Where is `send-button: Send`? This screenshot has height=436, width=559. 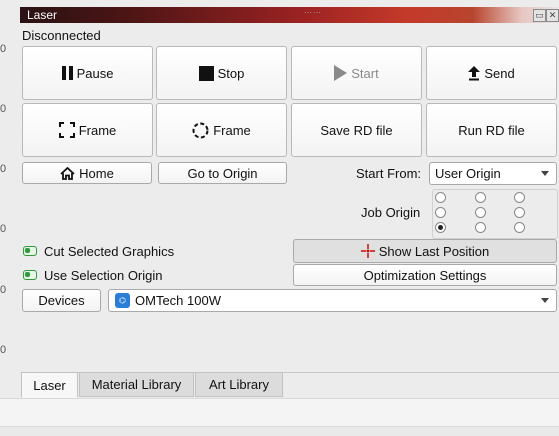
send-button: Send is located at coordinates (491, 73).